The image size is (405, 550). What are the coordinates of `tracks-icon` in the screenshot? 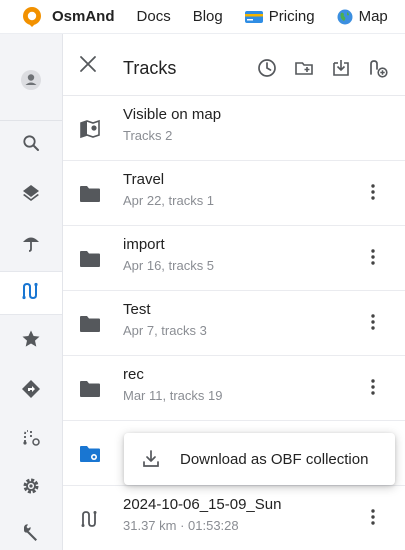 It's located at (31, 293).